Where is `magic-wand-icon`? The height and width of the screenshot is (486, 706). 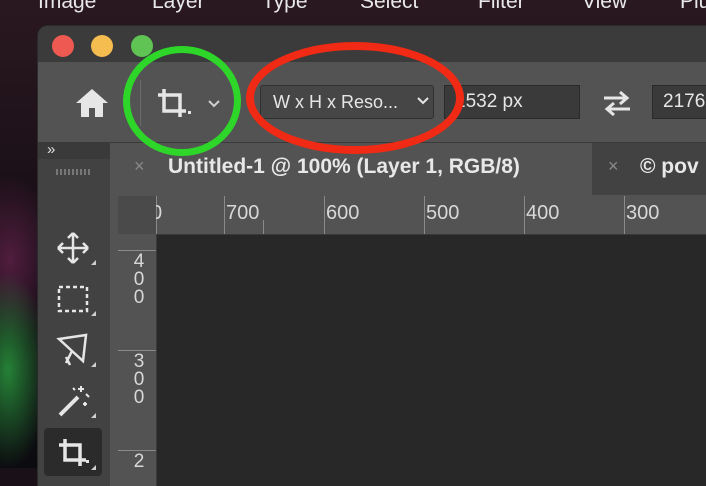 magic-wand-icon is located at coordinates (74, 401).